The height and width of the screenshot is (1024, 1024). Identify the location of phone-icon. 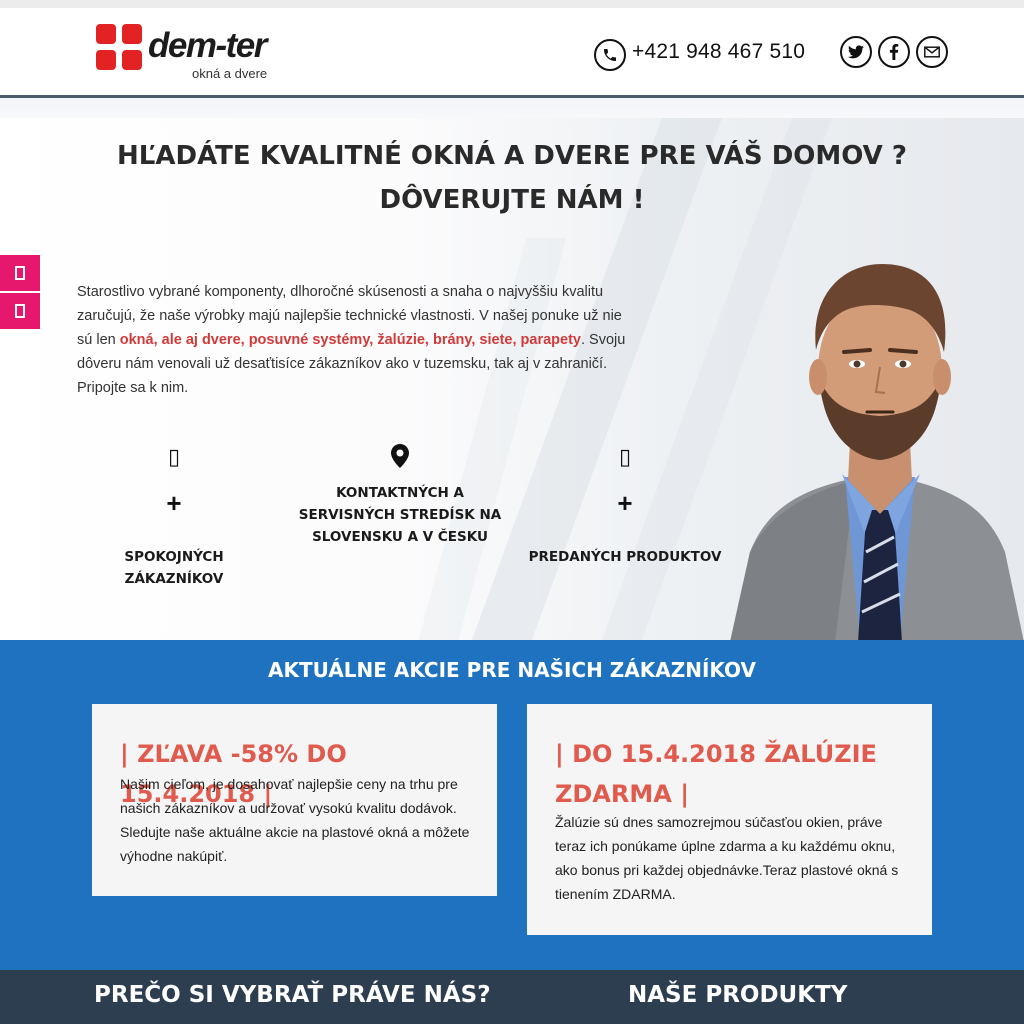
(610, 55).